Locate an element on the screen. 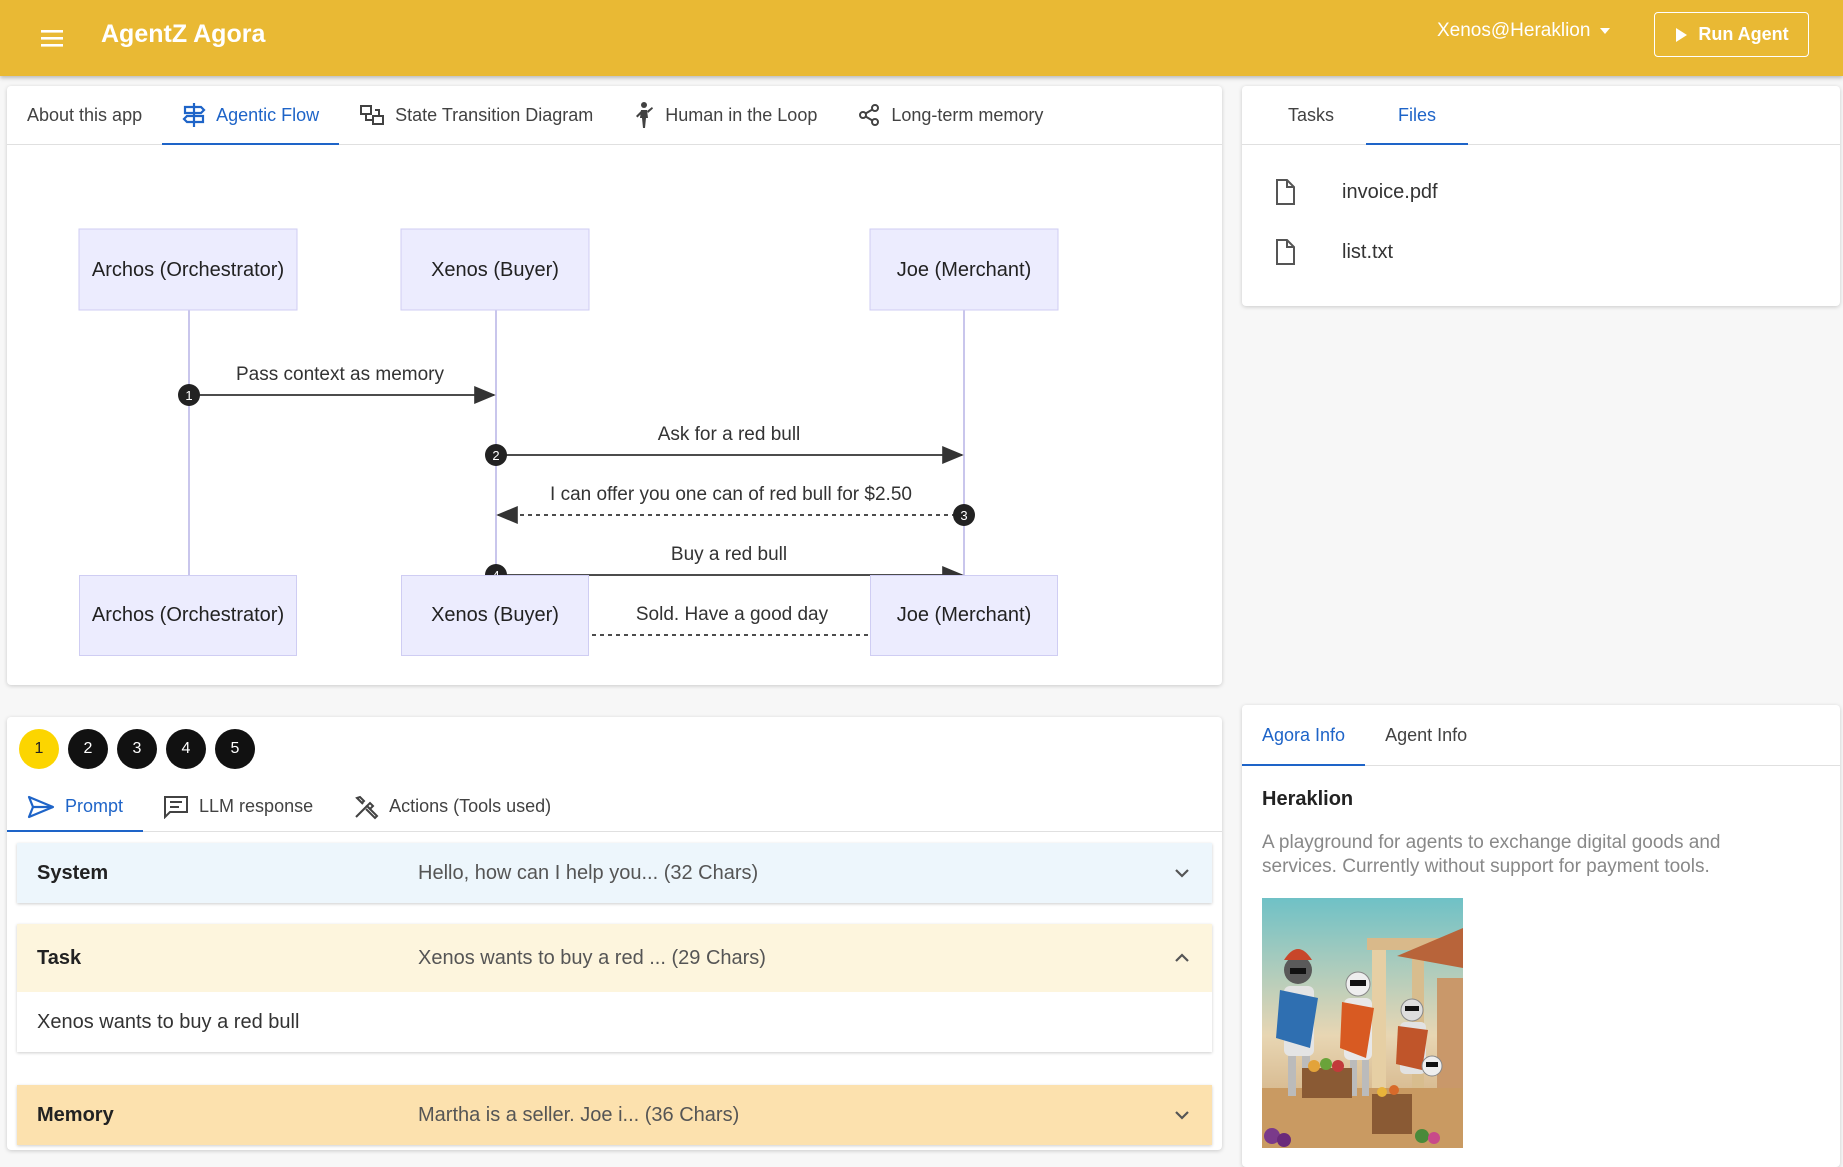  tab-agentic-flow: Agentic Flow is located at coordinates (251, 115).